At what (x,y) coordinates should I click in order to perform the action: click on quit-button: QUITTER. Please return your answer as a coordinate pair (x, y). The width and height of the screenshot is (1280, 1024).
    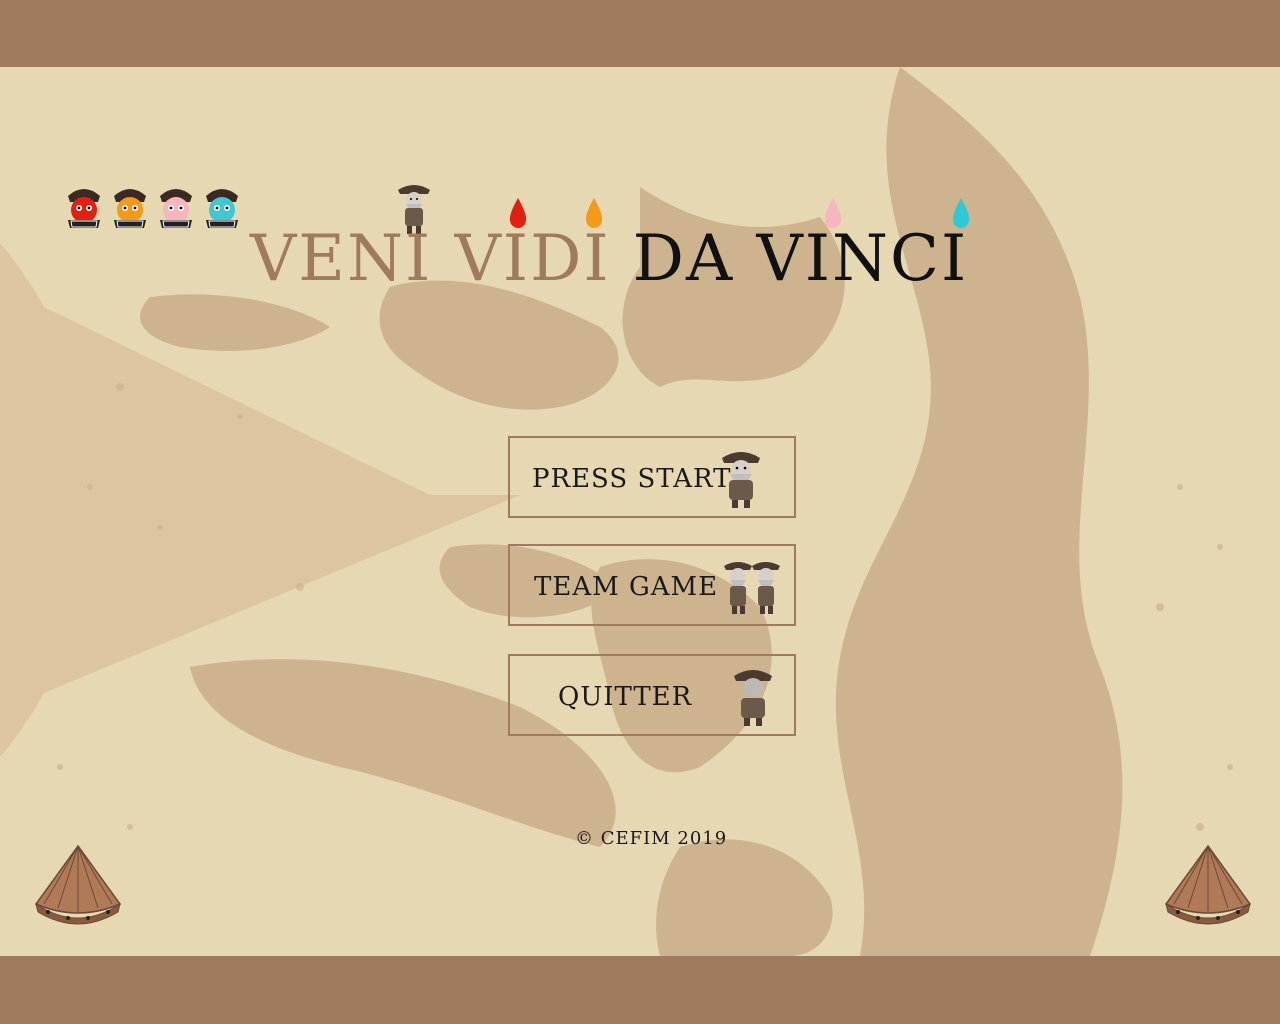
    Looking at the image, I should click on (652, 695).